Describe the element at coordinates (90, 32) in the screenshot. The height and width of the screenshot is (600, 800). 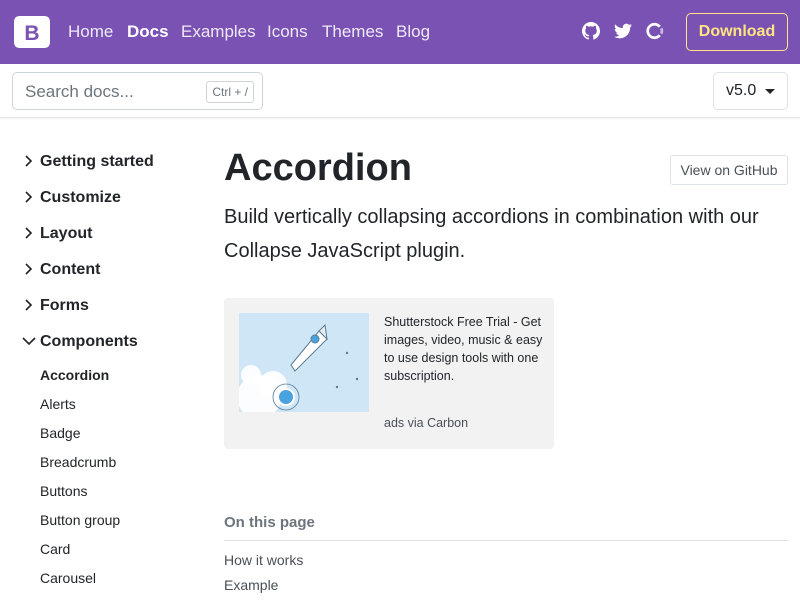
I see `nav-link-home: Home` at that location.